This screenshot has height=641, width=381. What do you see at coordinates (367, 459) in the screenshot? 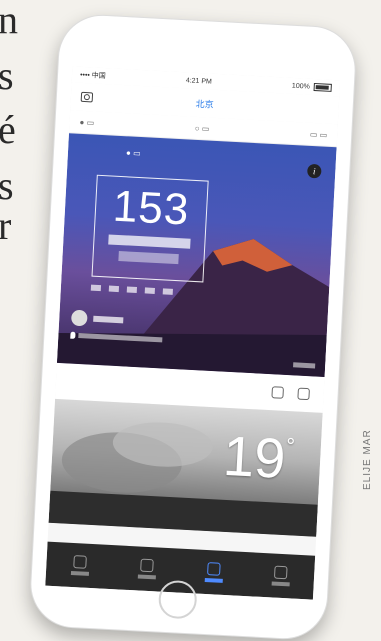
I see `photo-credit-text: ELIJE MAR` at bounding box center [367, 459].